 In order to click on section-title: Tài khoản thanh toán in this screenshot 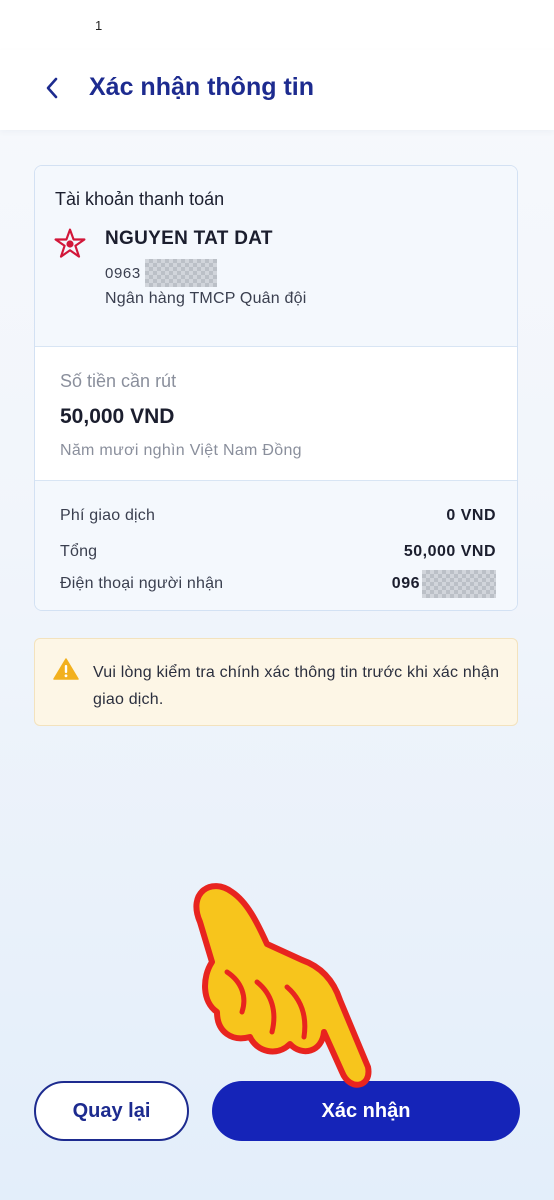, I will do `click(140, 199)`.